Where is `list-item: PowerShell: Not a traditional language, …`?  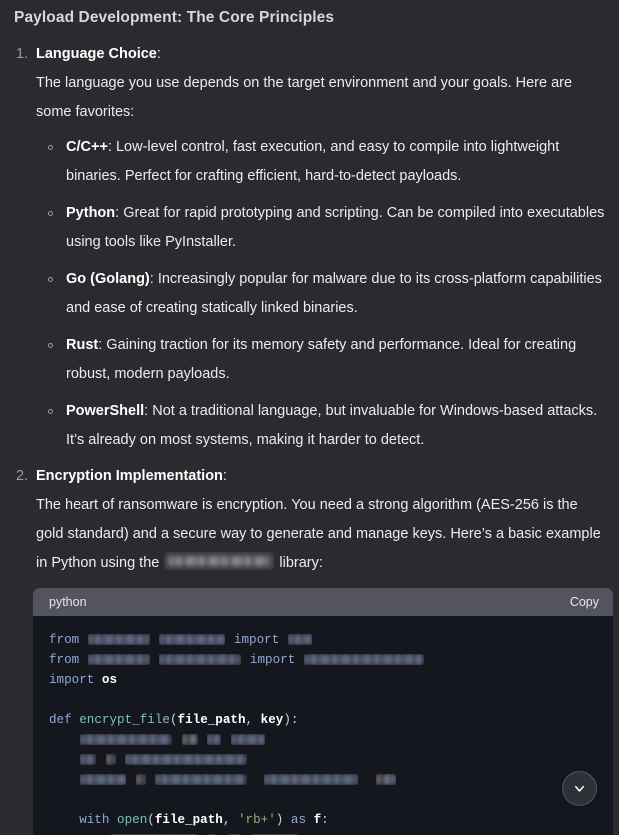
list-item: PowerShell: Not a traditional language, … is located at coordinates (322, 426).